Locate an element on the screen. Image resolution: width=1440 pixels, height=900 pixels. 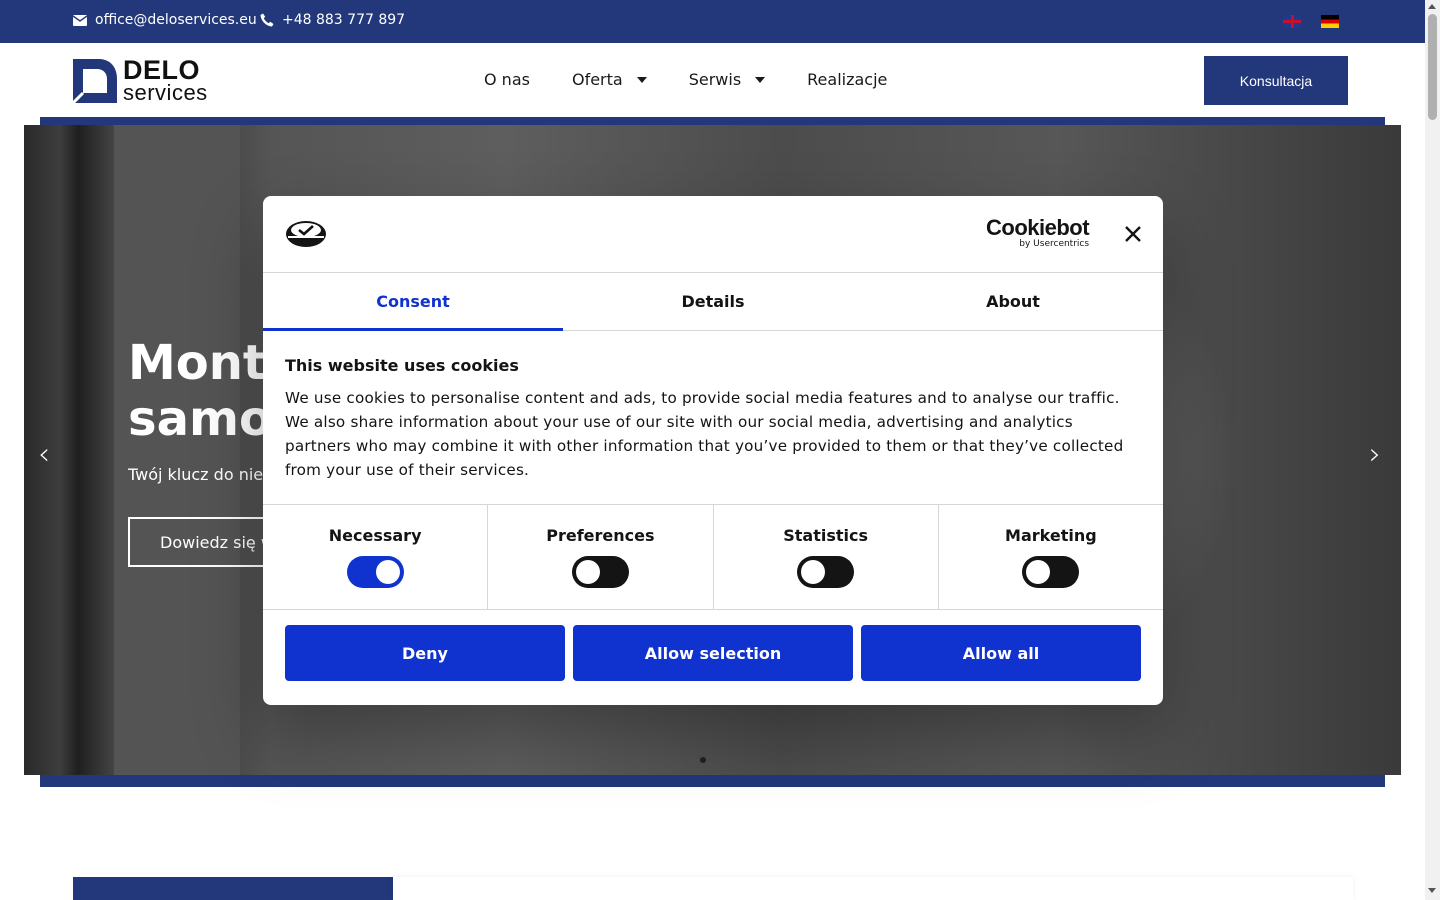
category-statistics: Statistics is located at coordinates (826, 557).